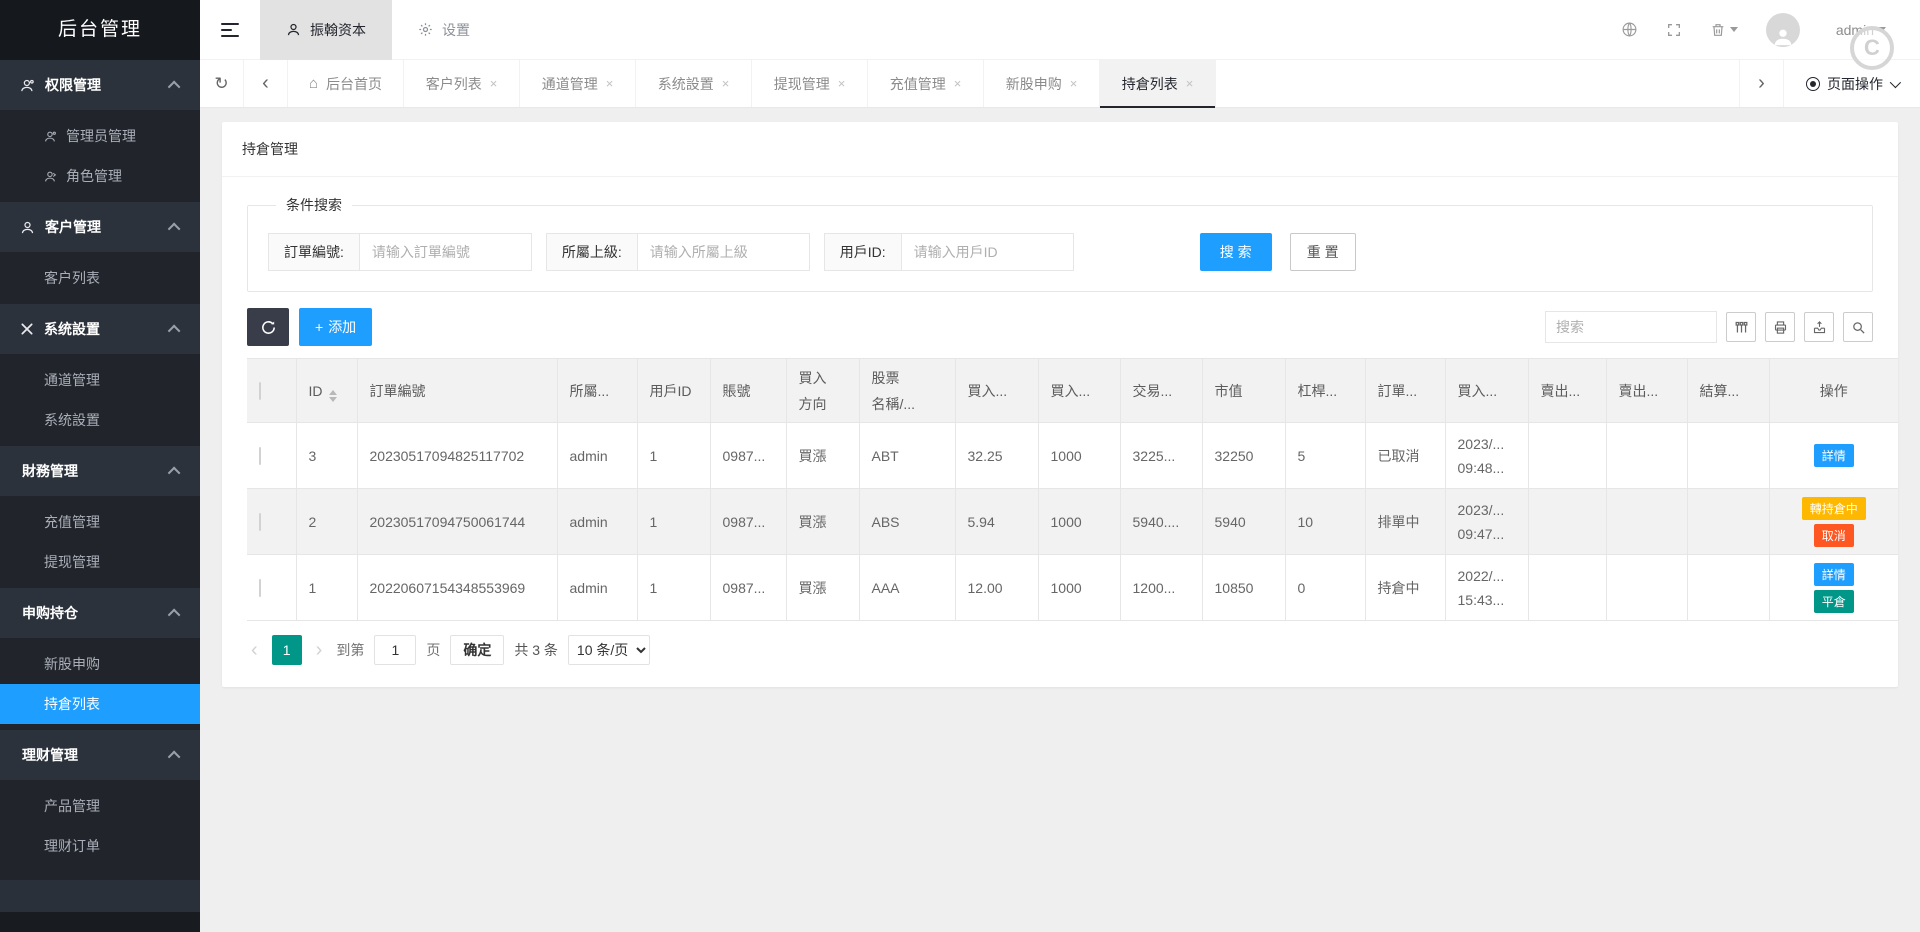 The height and width of the screenshot is (932, 1920). I want to click on avatar, so click(1782, 29).